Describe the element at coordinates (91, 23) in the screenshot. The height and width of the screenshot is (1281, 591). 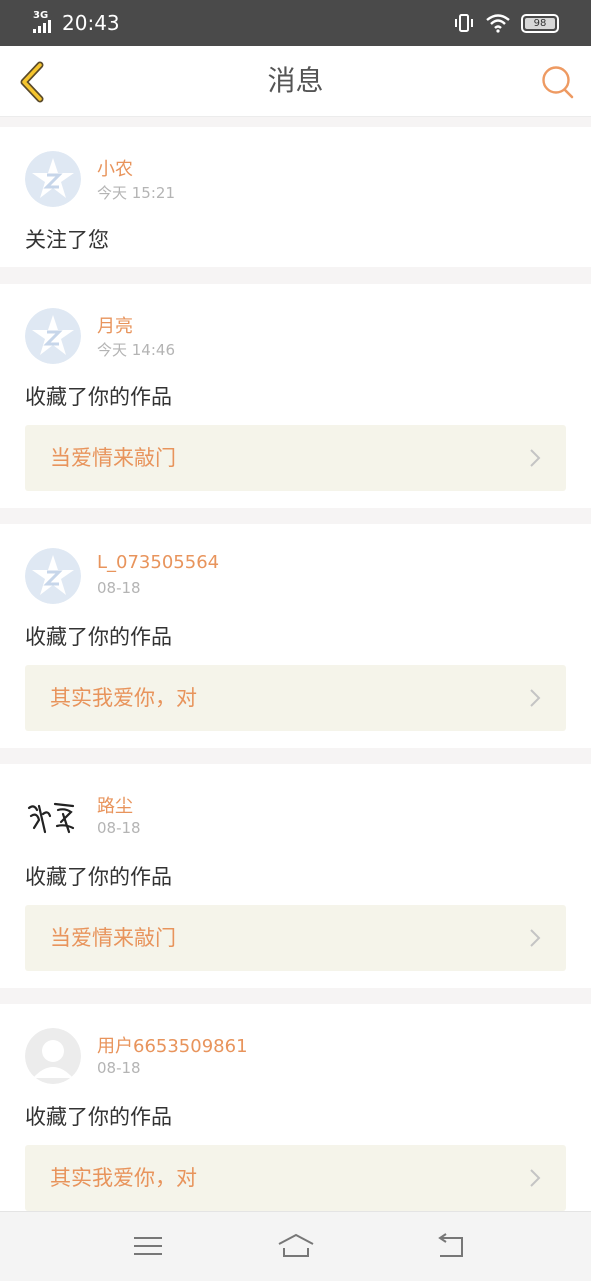
I see `status-time: 20:43` at that location.